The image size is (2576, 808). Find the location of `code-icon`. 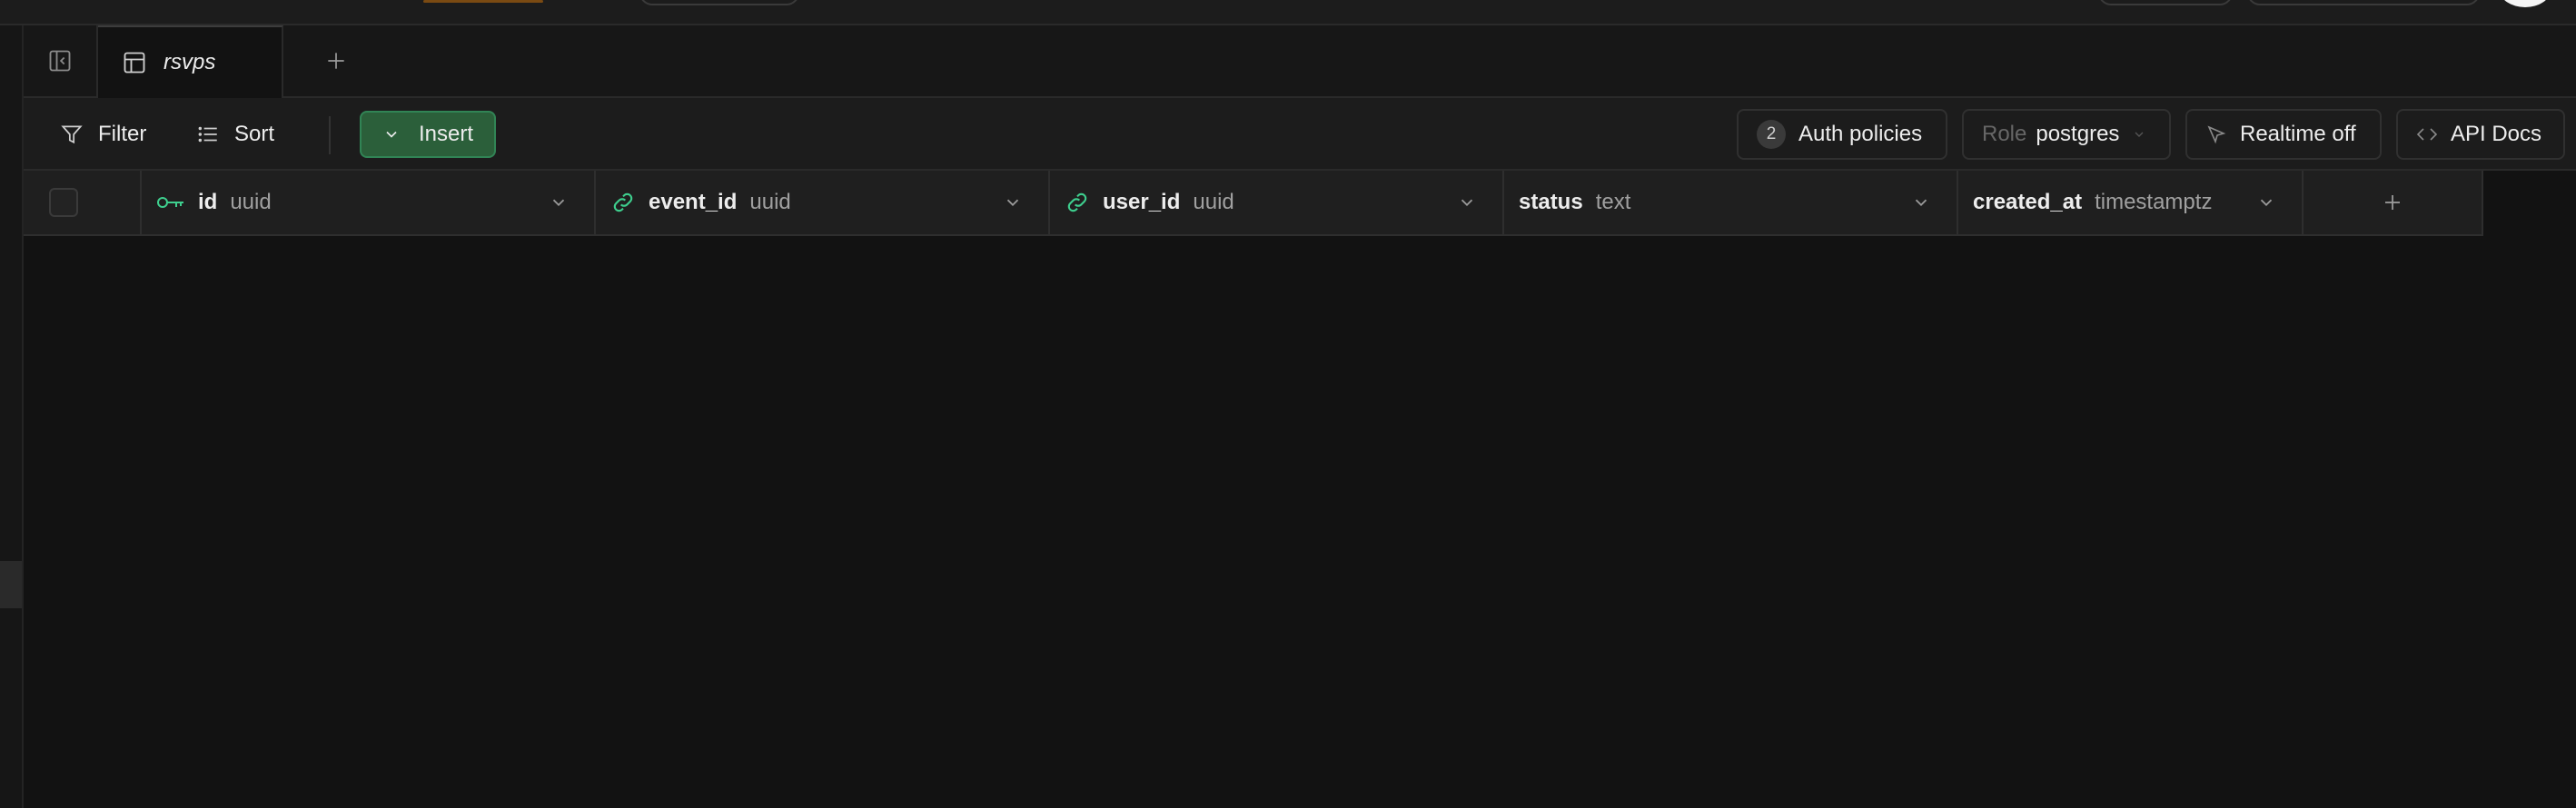

code-icon is located at coordinates (2427, 135).